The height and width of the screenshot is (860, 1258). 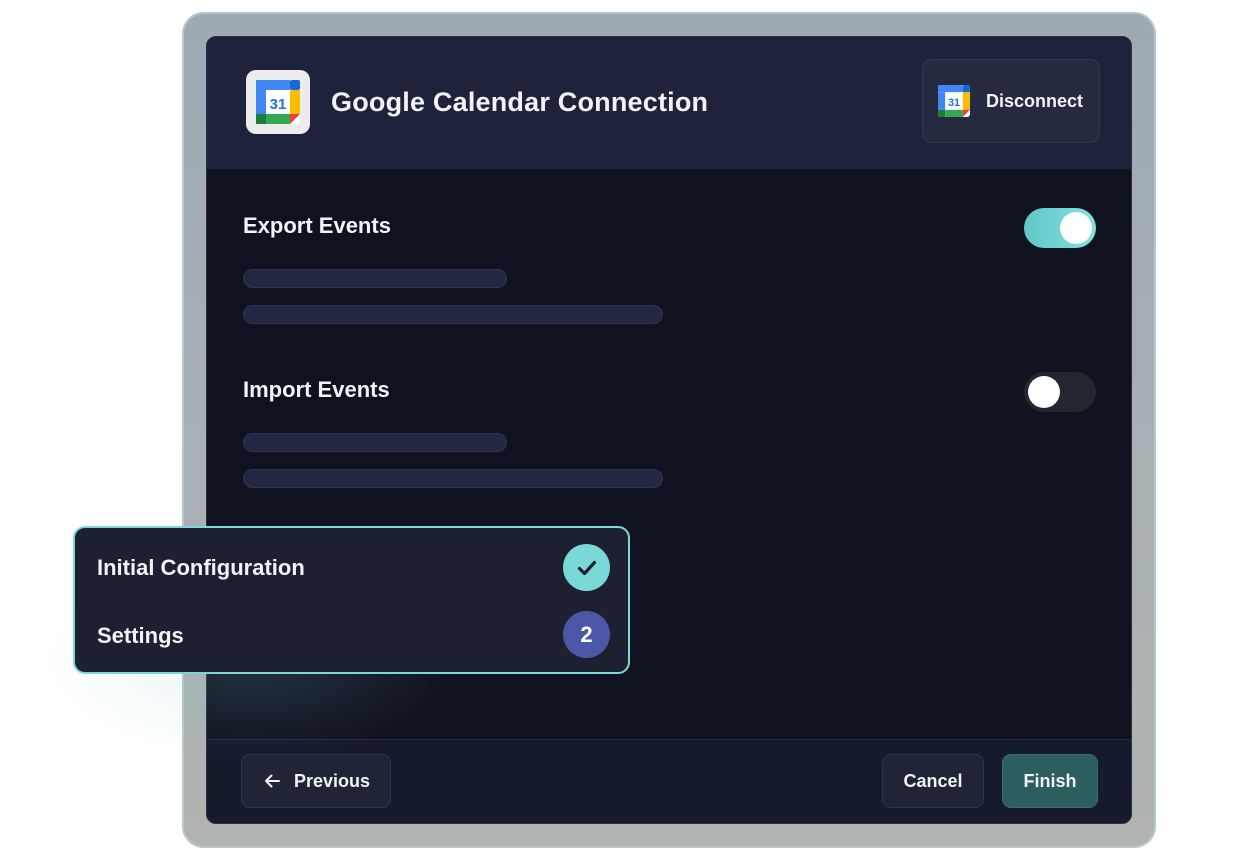 I want to click on export-events-toggle, so click(x=1060, y=228).